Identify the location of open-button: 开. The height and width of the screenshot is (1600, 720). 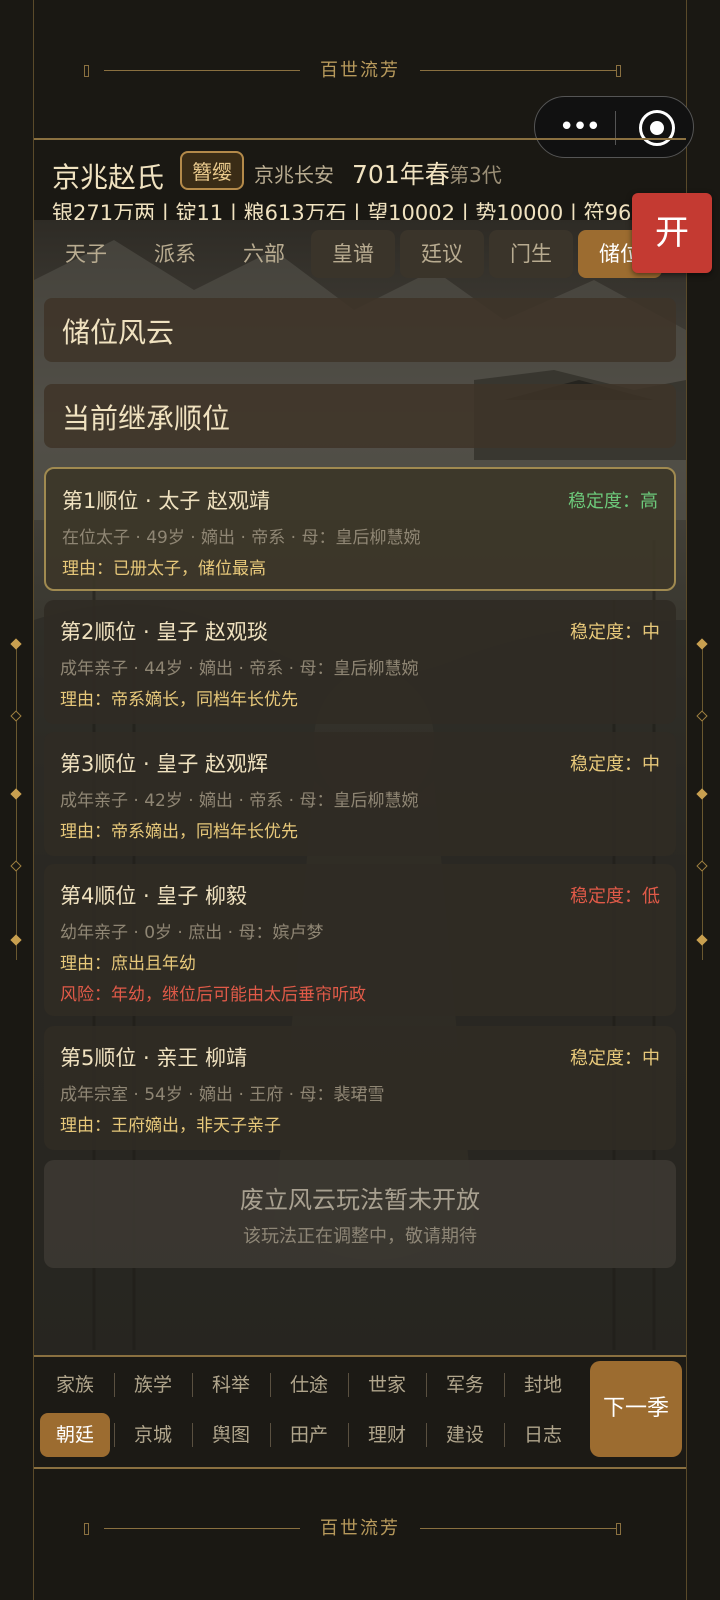
(672, 233).